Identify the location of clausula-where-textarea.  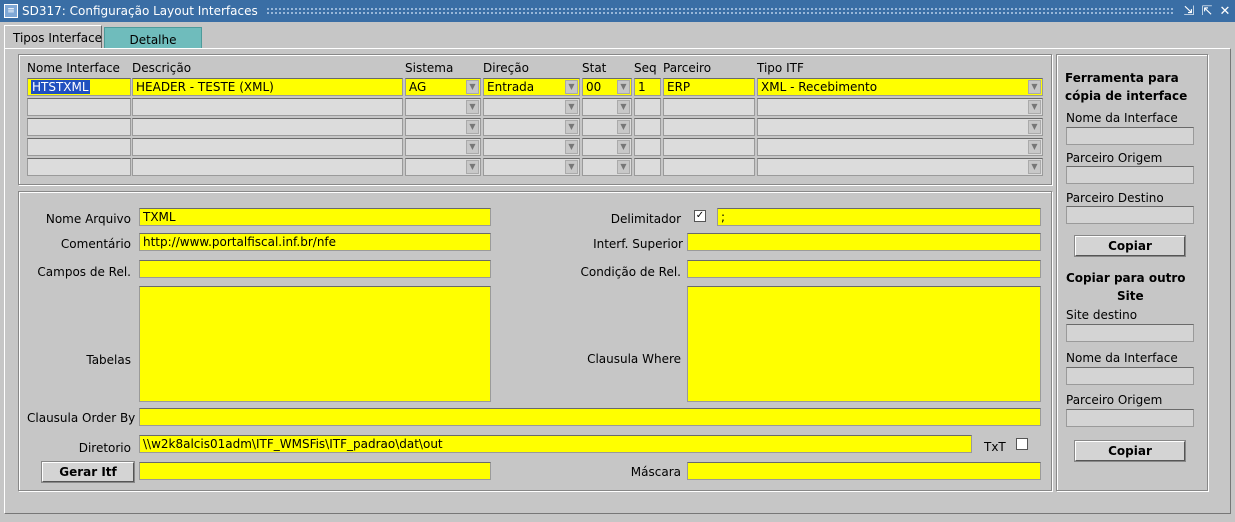
(864, 344).